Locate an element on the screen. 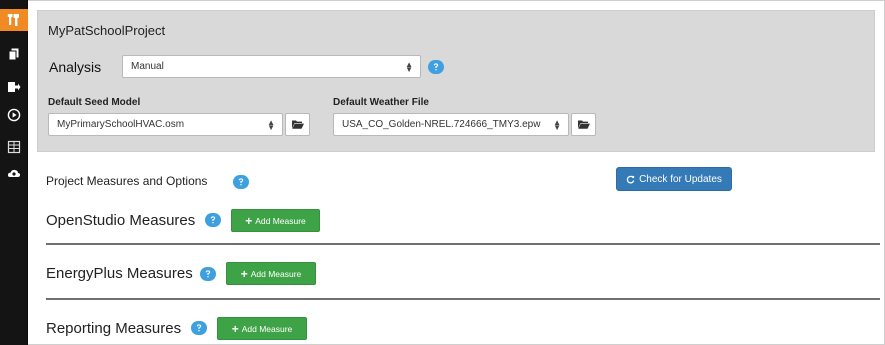 This screenshot has height=345, width=885. energyplus-measures-title: EnergyPlus Measures is located at coordinates (119, 273).